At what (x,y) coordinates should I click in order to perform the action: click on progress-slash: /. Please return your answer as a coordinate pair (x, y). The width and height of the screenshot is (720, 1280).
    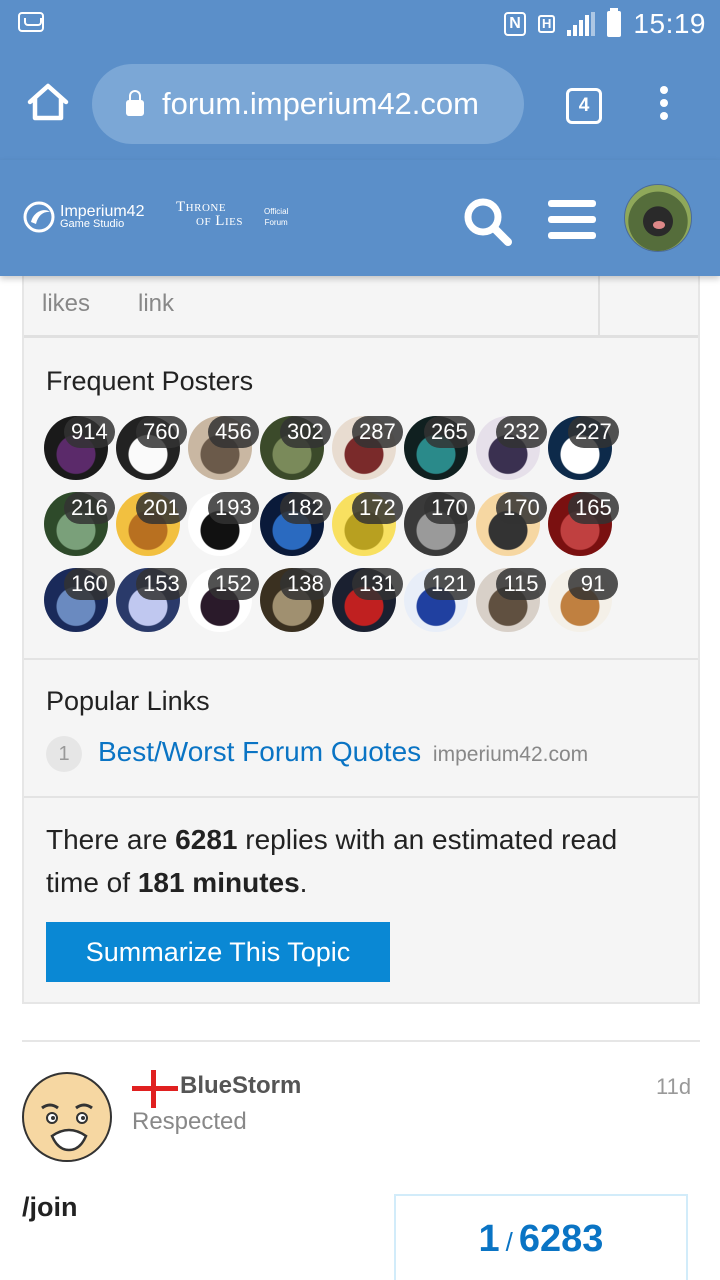
    Looking at the image, I should click on (509, 1242).